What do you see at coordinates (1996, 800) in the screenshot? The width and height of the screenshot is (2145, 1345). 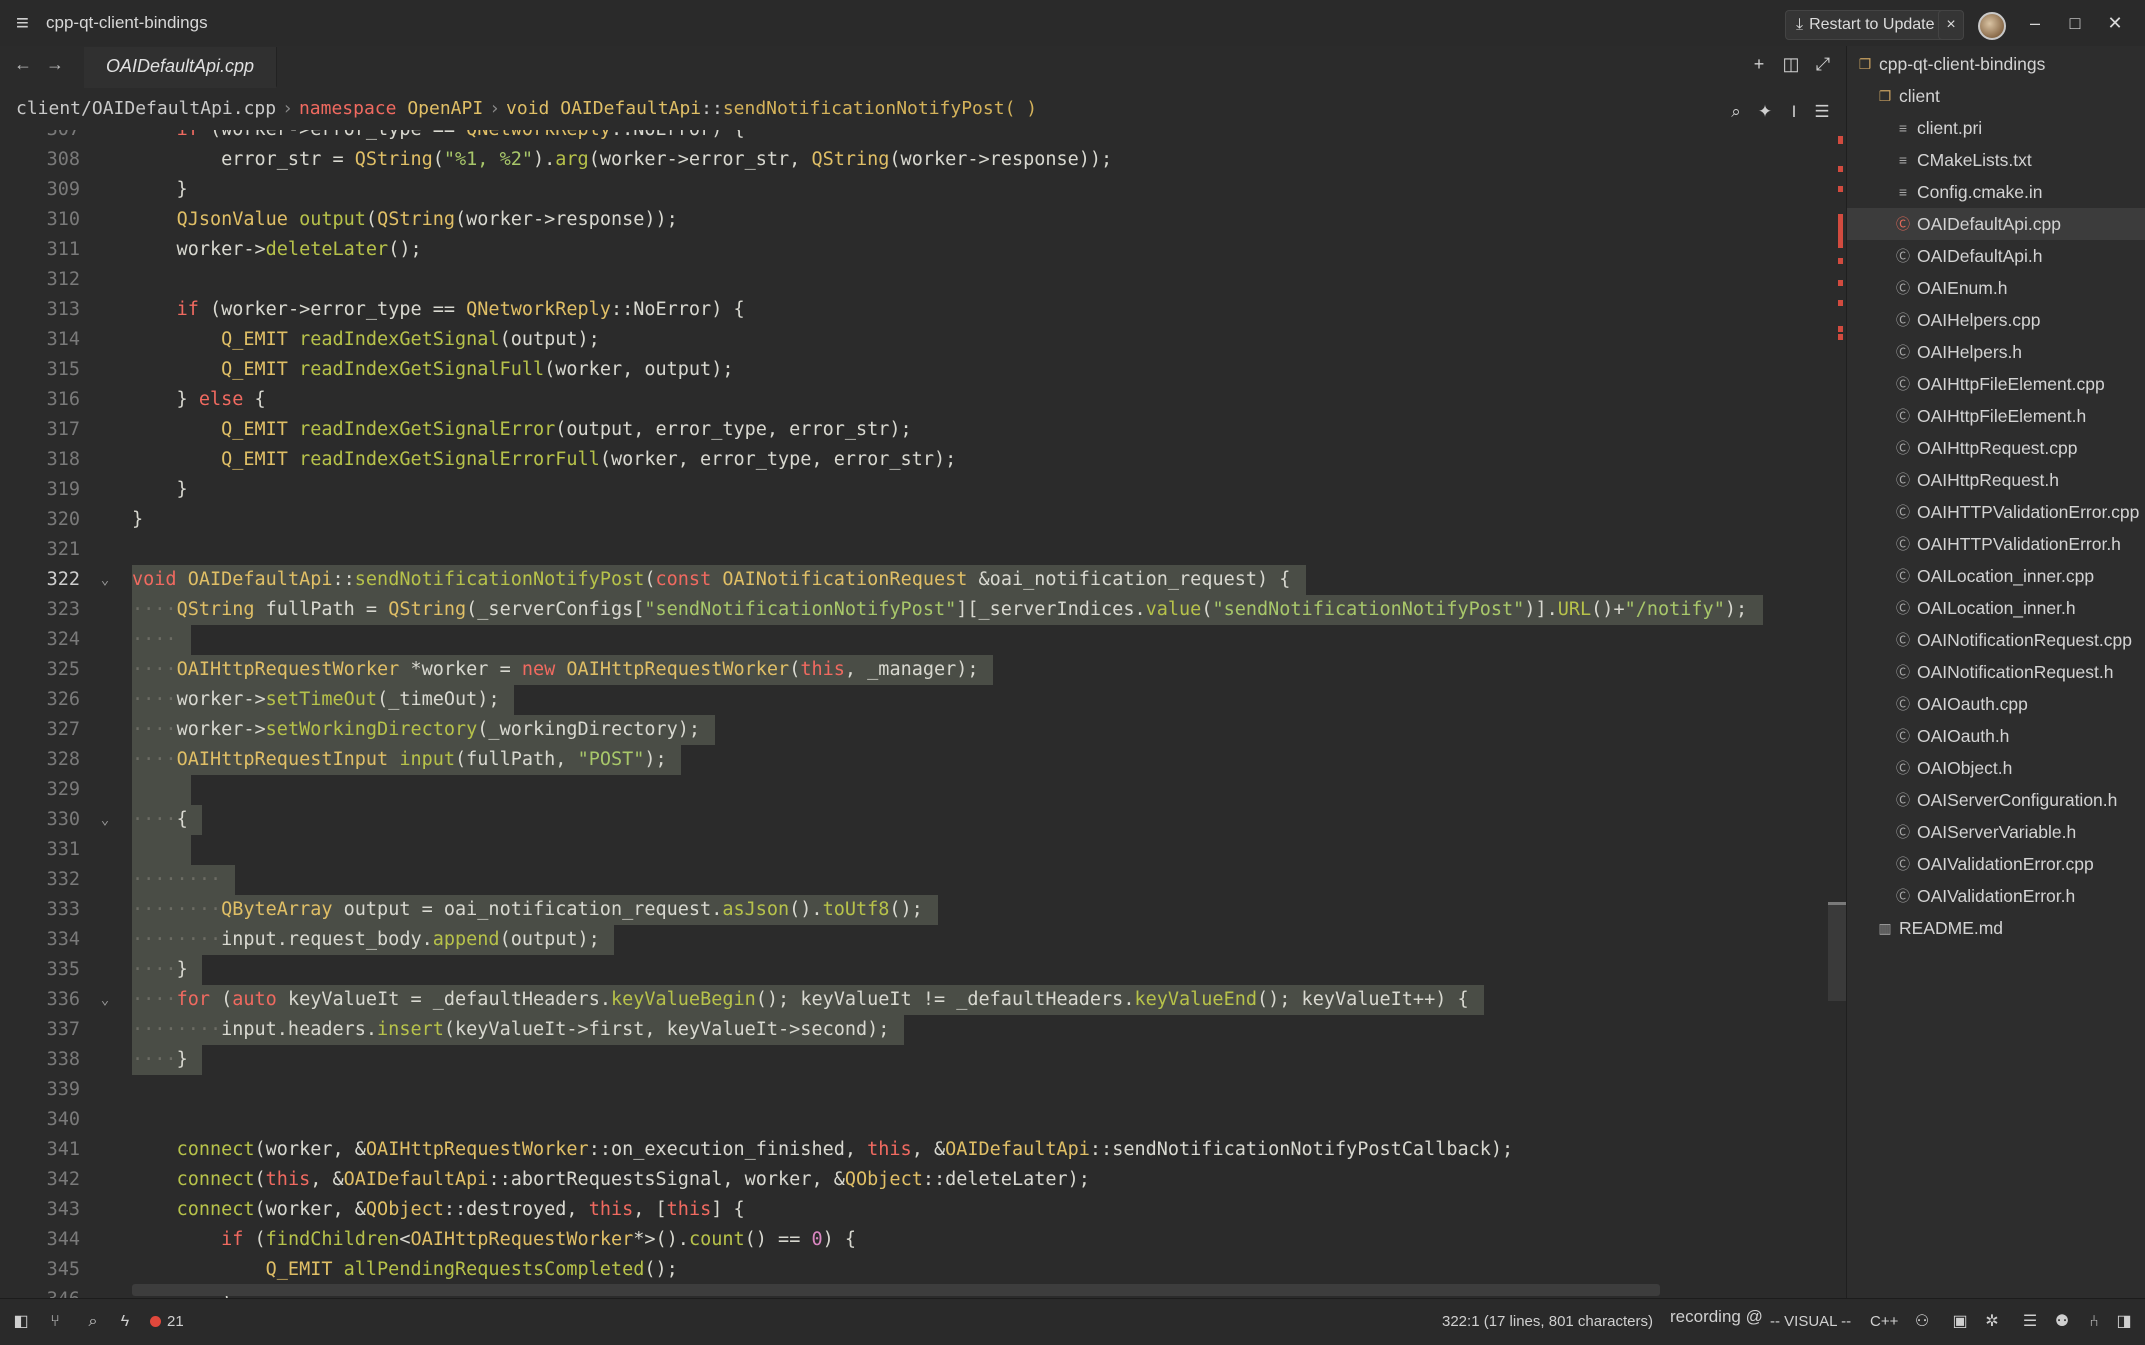 I see `file-tree-item: Ⓒ OAIServerConfiguration.h` at bounding box center [1996, 800].